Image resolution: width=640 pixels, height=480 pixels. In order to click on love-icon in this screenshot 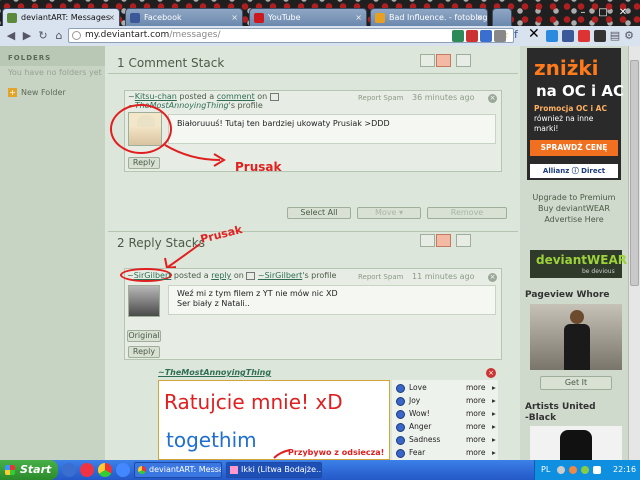, I will do `click(400, 388)`.